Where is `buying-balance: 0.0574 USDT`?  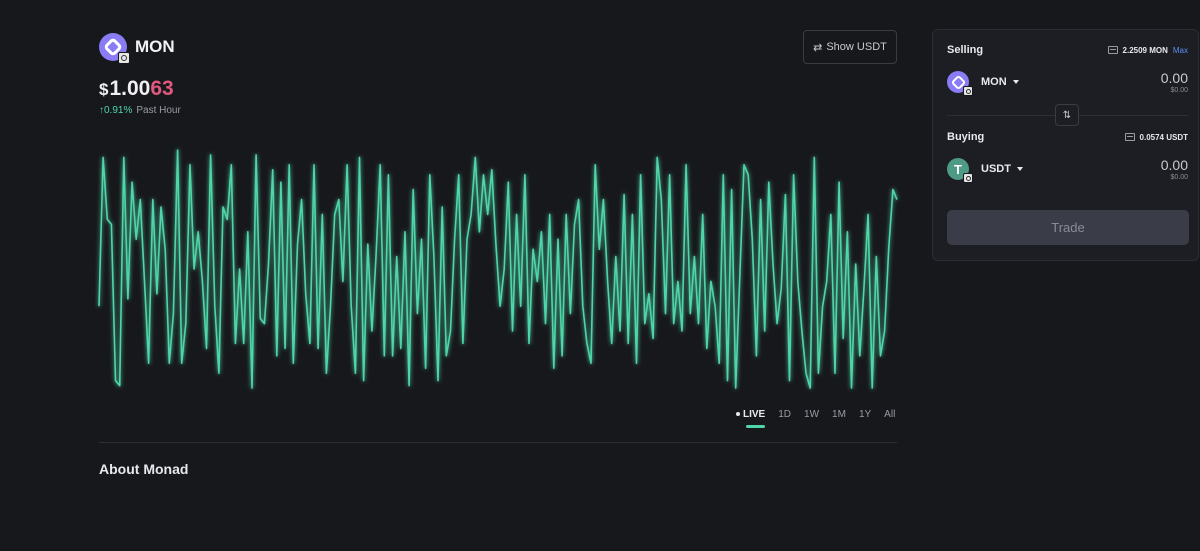
buying-balance: 0.0574 USDT is located at coordinates (1156, 137).